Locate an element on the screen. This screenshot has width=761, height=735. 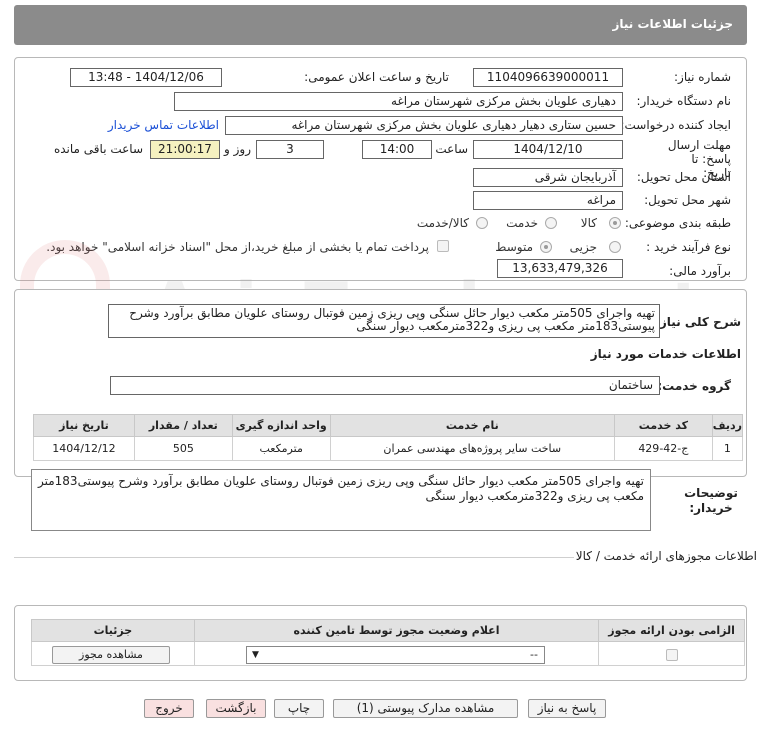
deadline-time-field: 14:00 is located at coordinates (397, 149).